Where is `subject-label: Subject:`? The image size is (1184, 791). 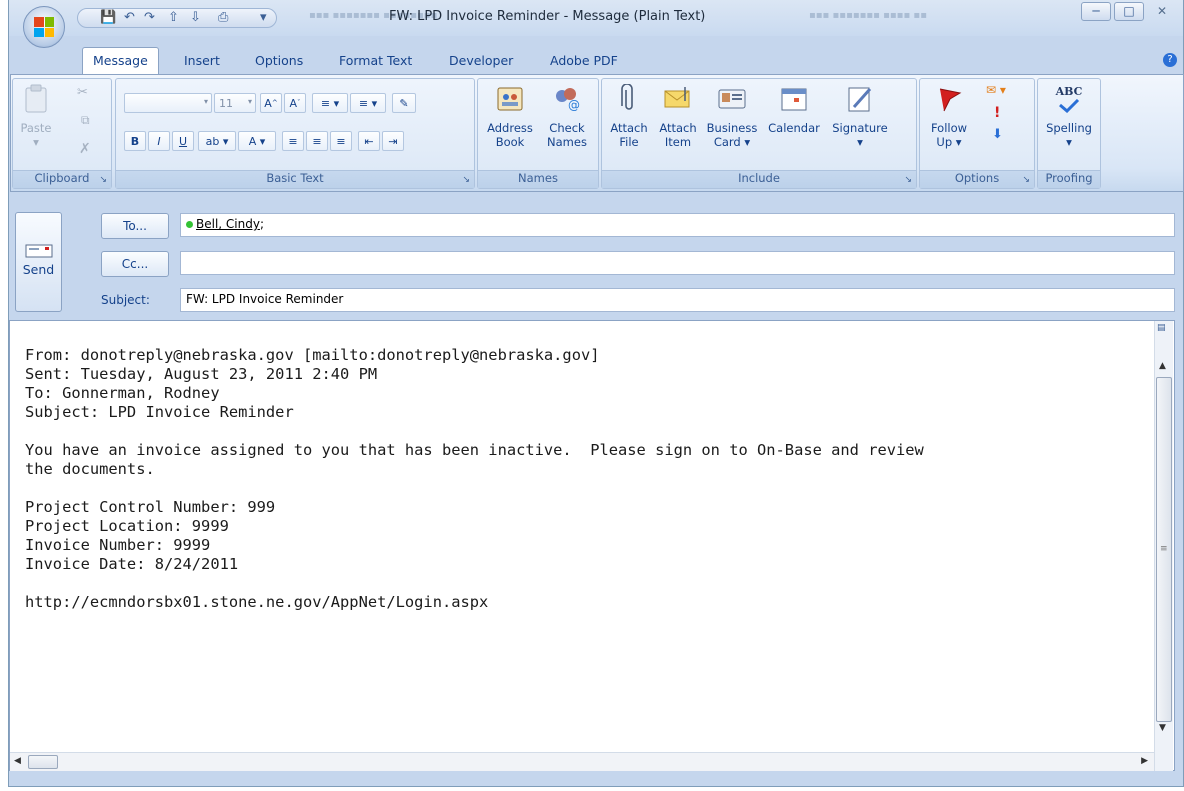
subject-label: Subject: is located at coordinates (125, 300).